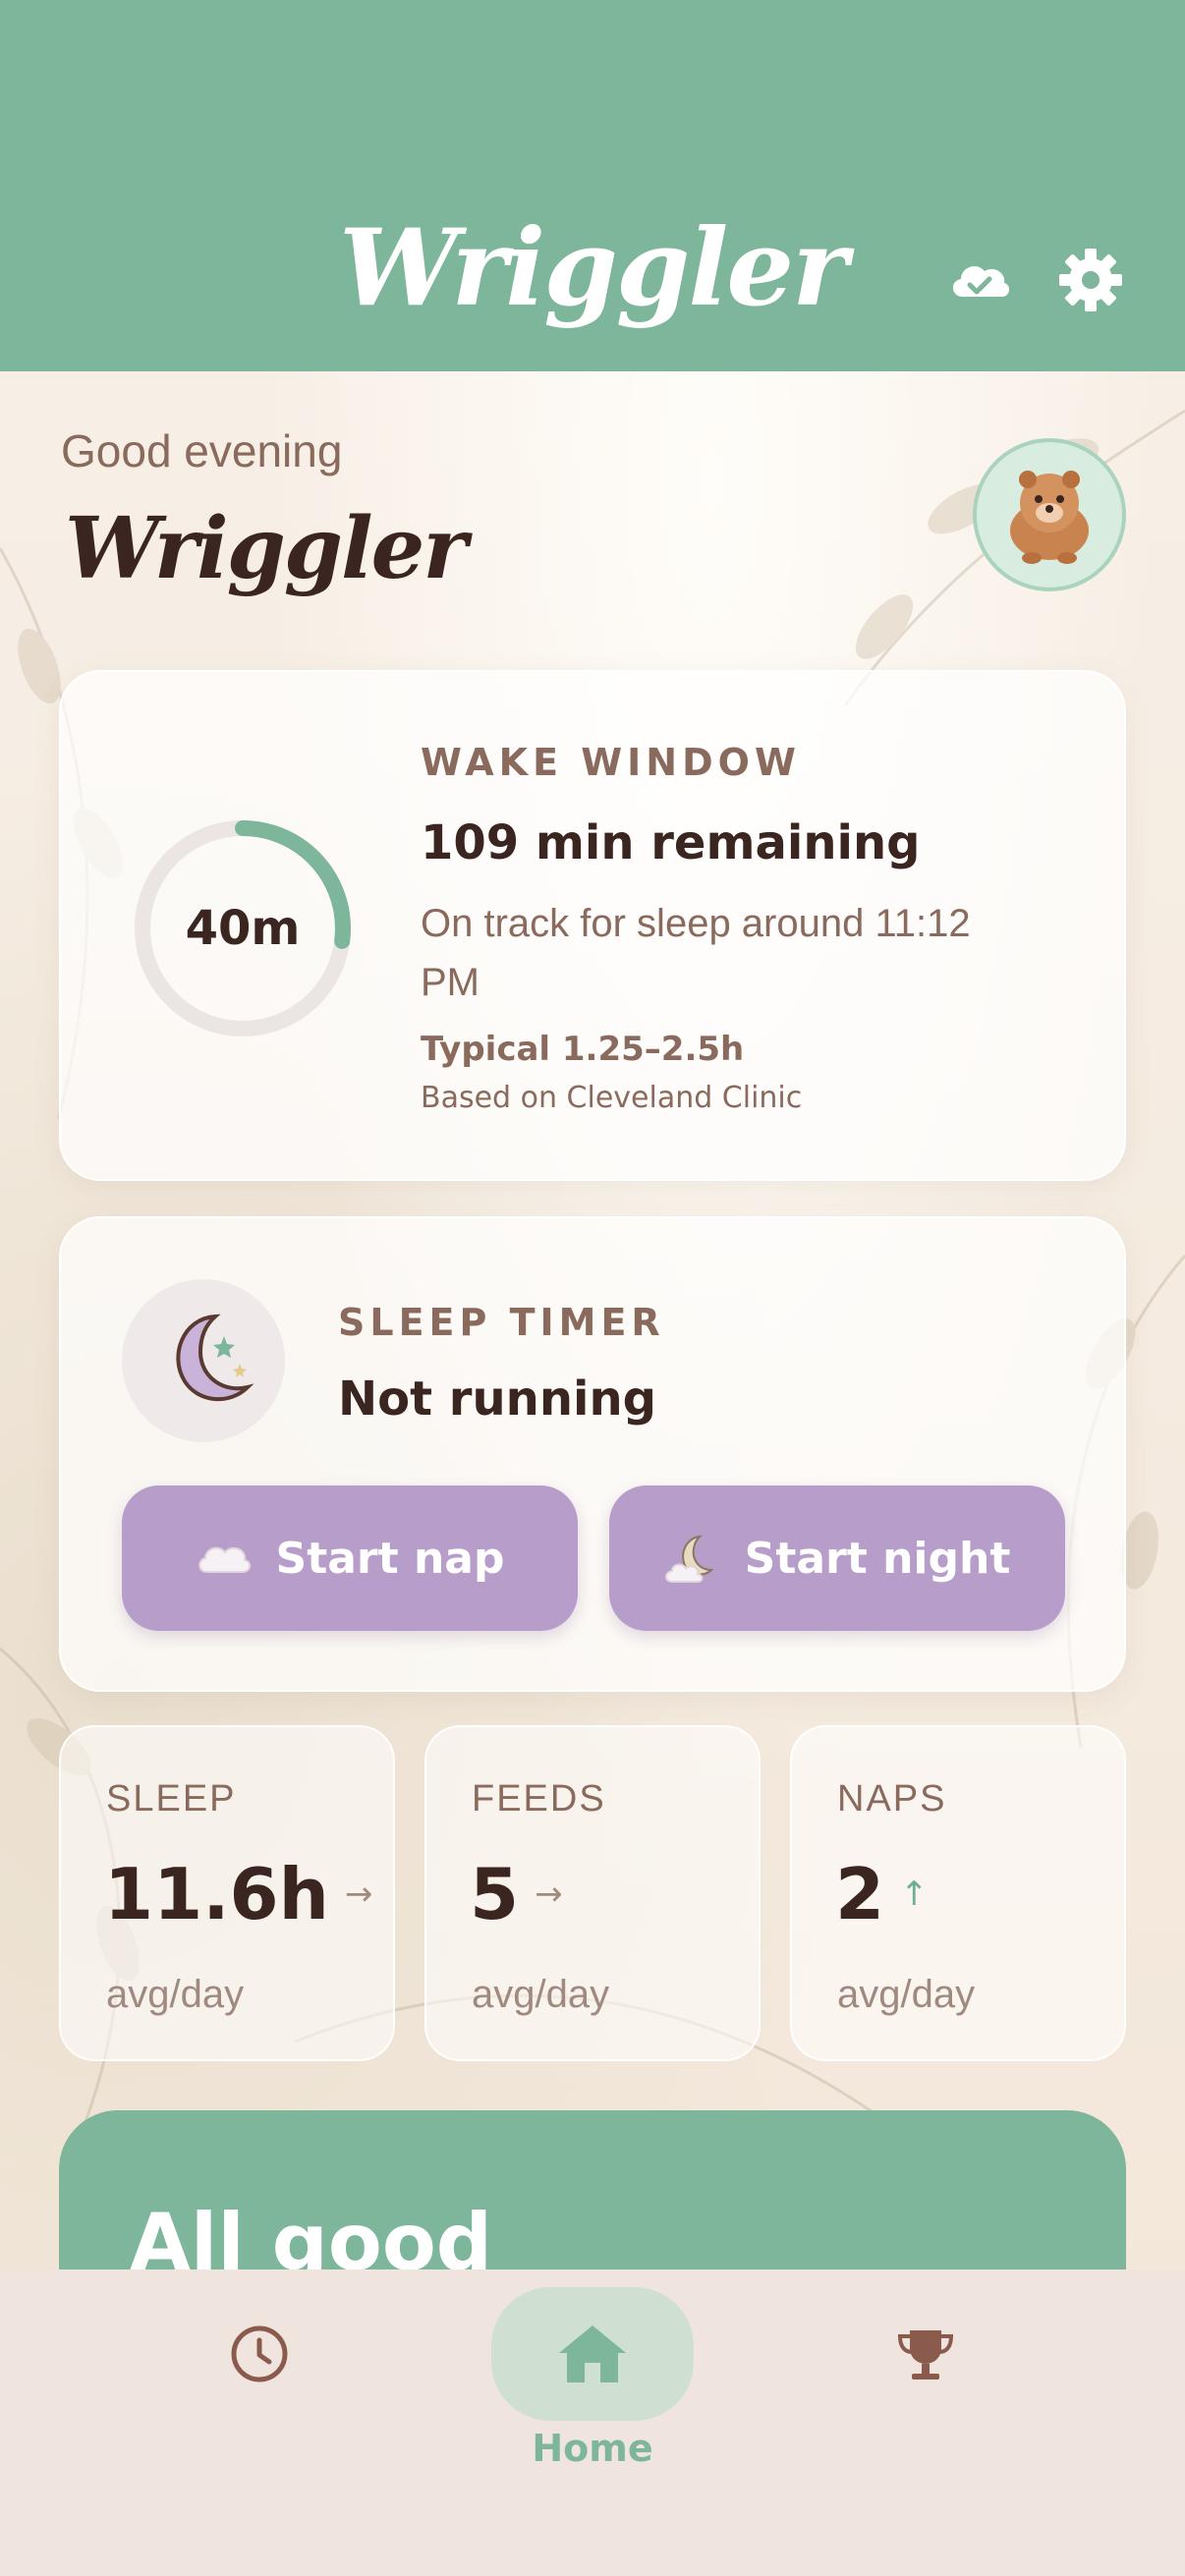 This screenshot has height=2576, width=1185. What do you see at coordinates (202, 450) in the screenshot?
I see `greeting-text: Good evening` at bounding box center [202, 450].